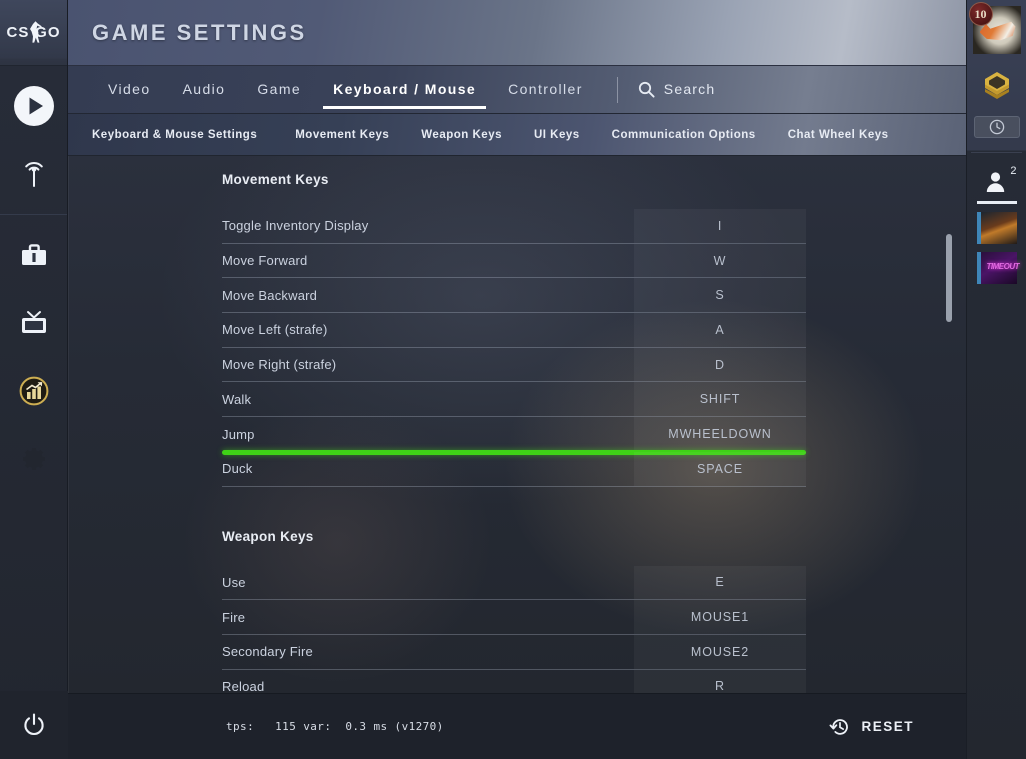 This screenshot has width=1026, height=759. I want to click on csgo-soldier-icon, so click(35, 31).